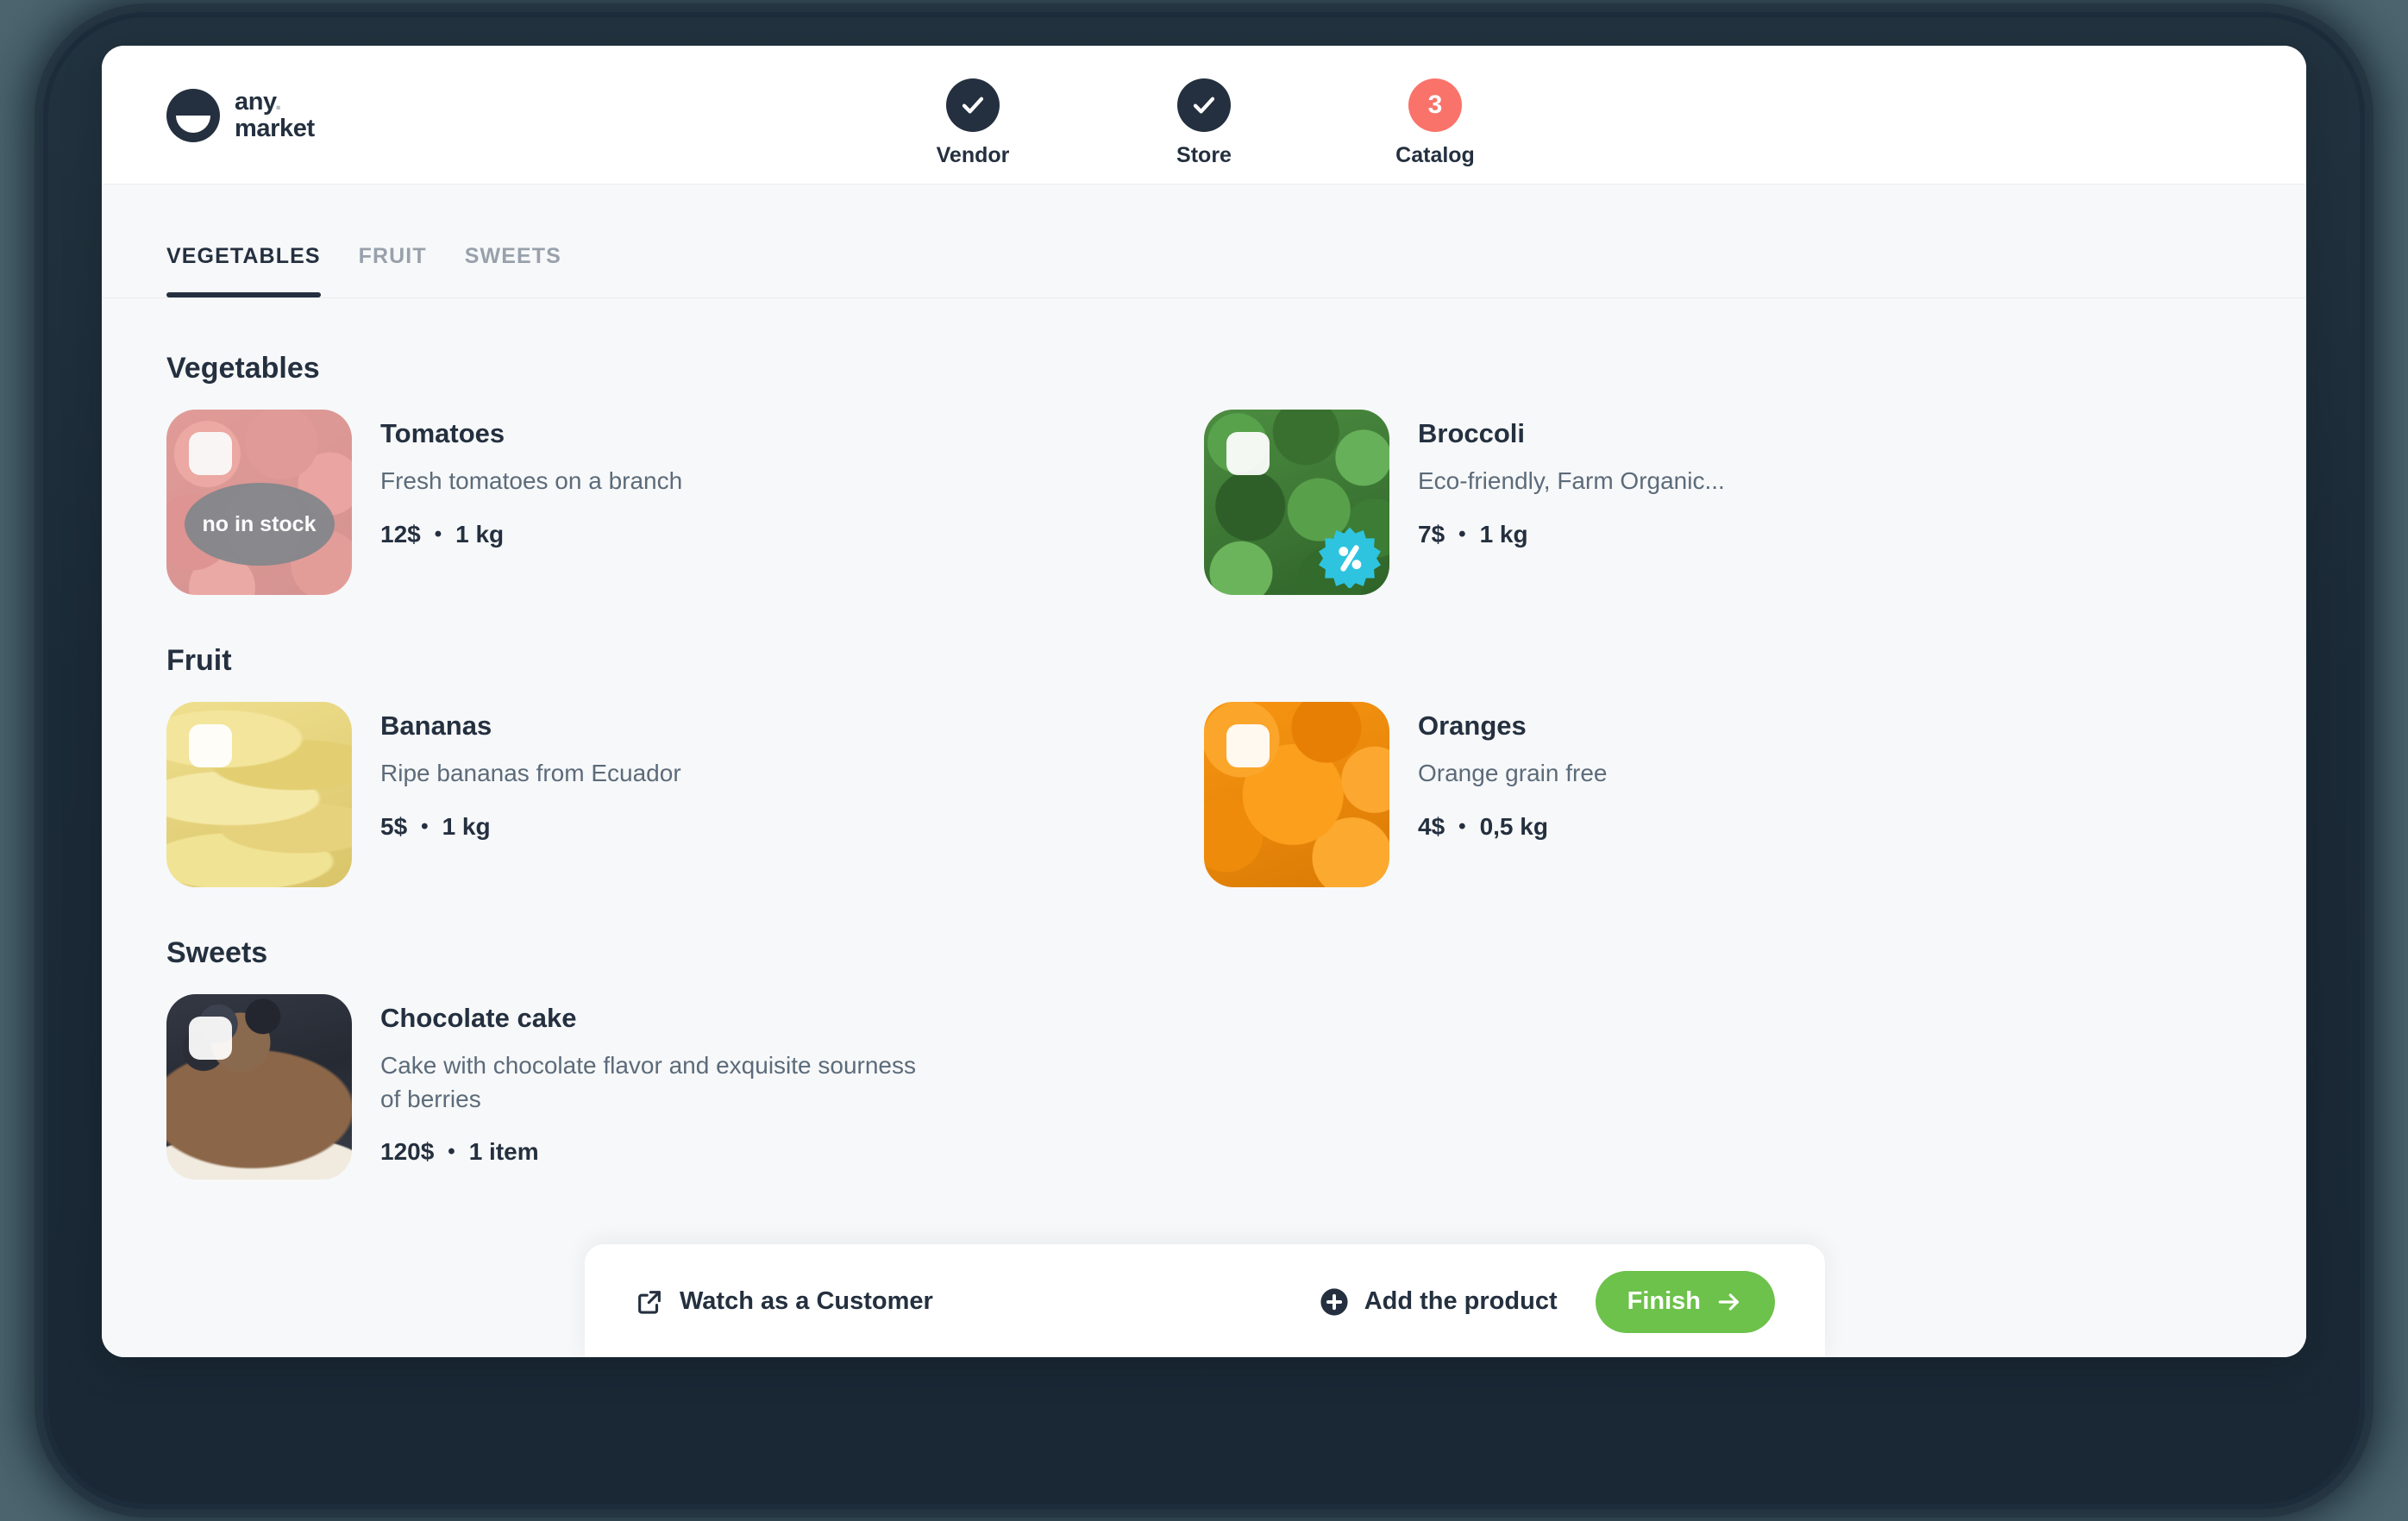 The image size is (2408, 1521). What do you see at coordinates (1334, 1302) in the screenshot?
I see `plus-circle-icon` at bounding box center [1334, 1302].